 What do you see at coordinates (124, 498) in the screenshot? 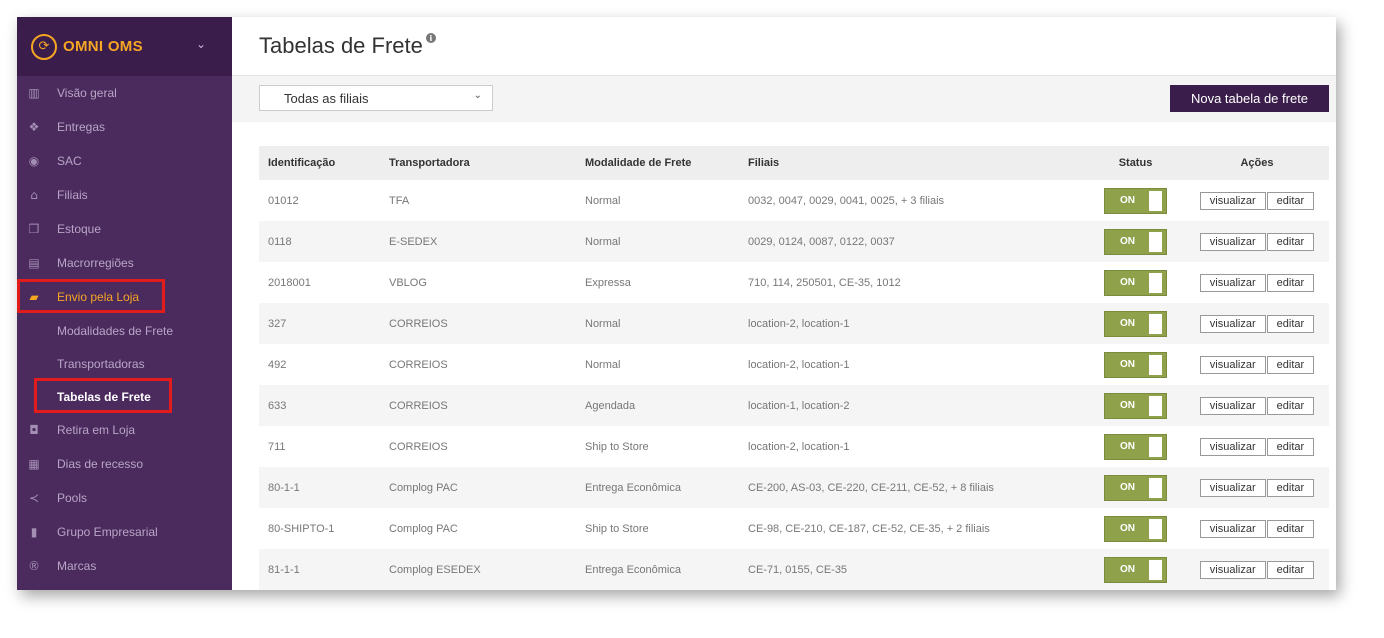
I see `sidebar-item-pools: ≺ Pools` at bounding box center [124, 498].